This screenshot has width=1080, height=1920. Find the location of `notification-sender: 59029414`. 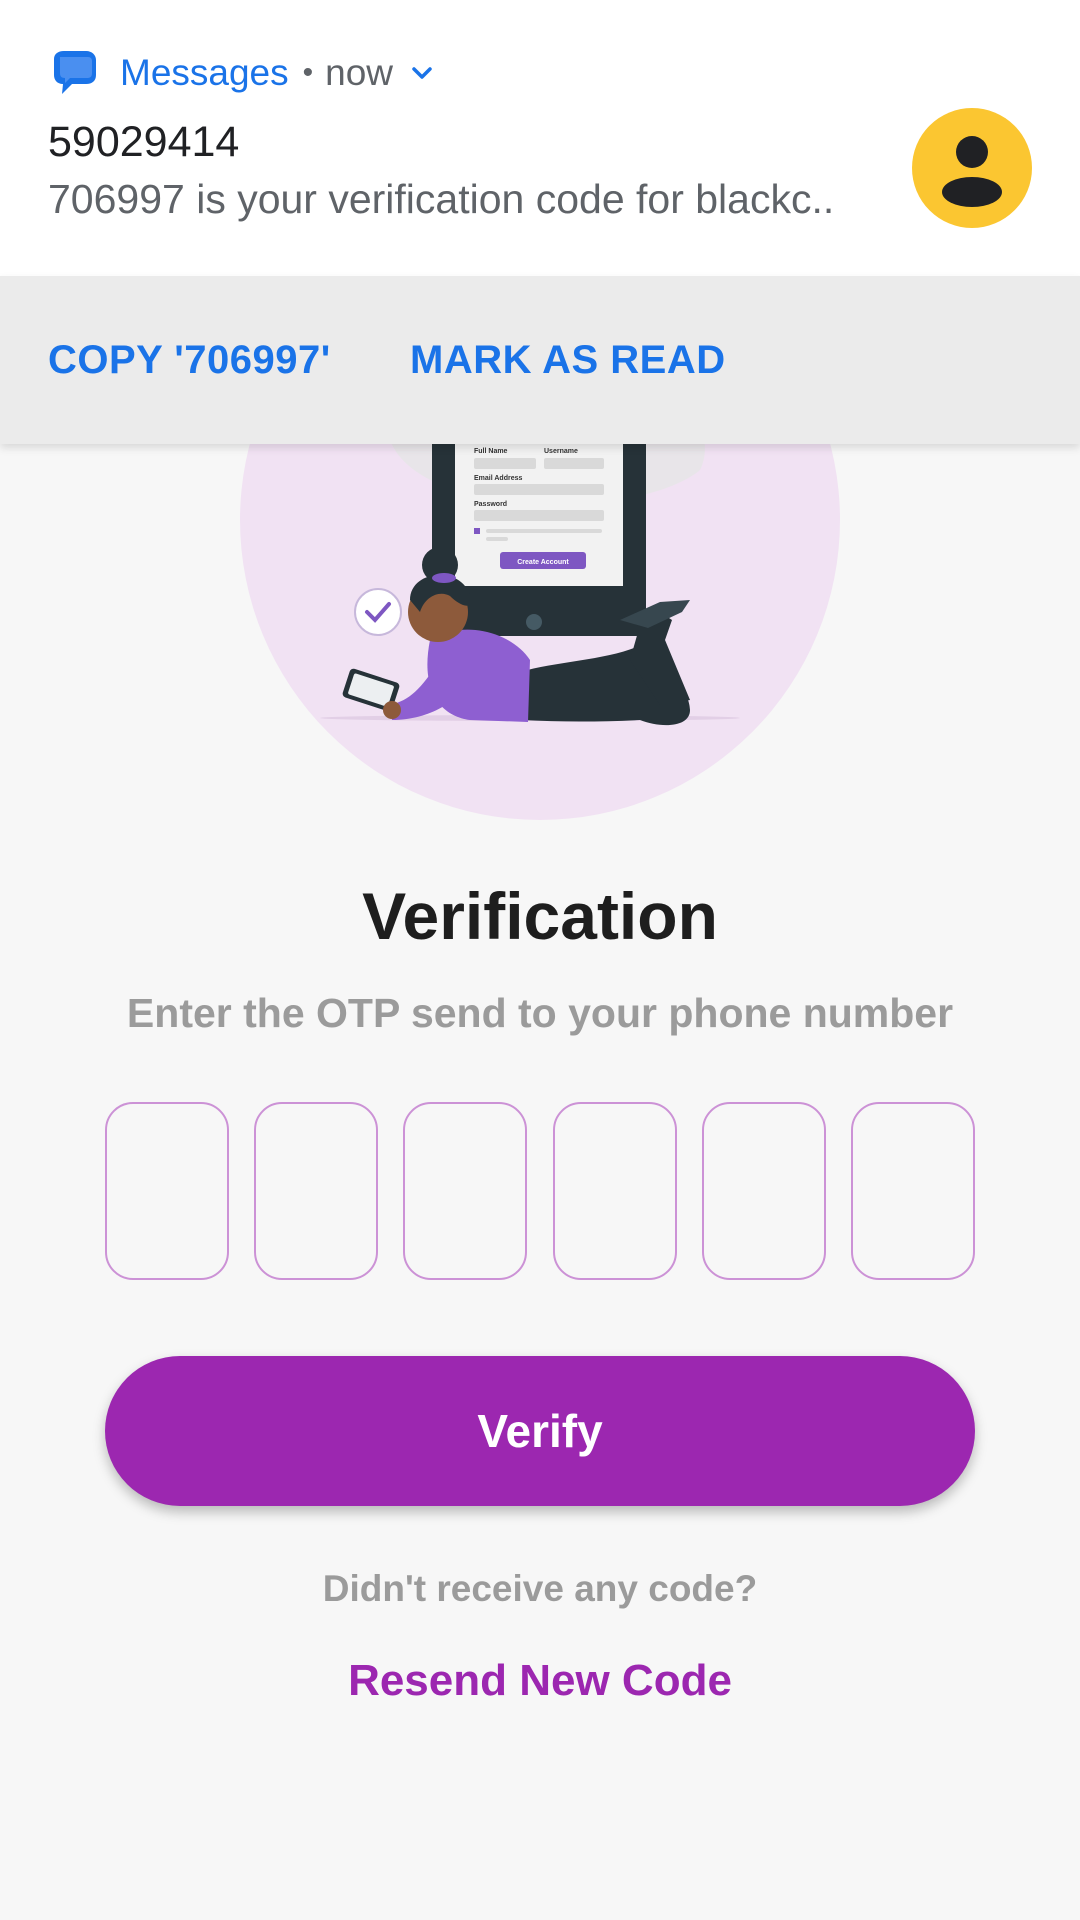

notification-sender: 59029414 is located at coordinates (144, 142).